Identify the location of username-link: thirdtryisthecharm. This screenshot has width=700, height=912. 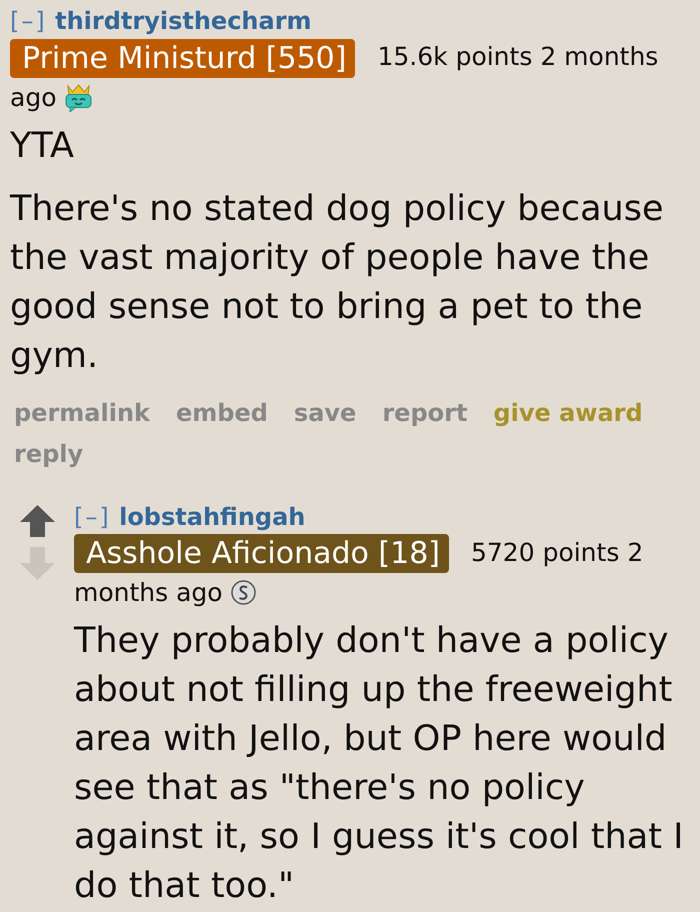
(183, 21).